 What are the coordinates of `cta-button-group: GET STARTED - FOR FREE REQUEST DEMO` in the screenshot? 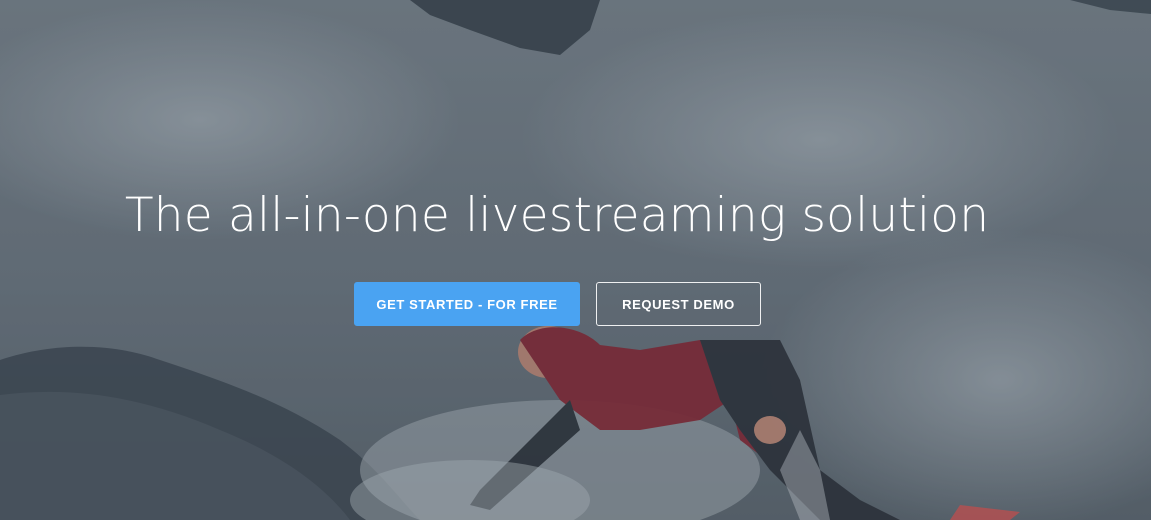 It's located at (557, 304).